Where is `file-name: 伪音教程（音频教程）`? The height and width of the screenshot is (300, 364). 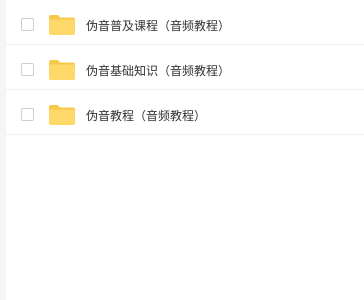
file-name: 伪音教程（音频教程） is located at coordinates (146, 116).